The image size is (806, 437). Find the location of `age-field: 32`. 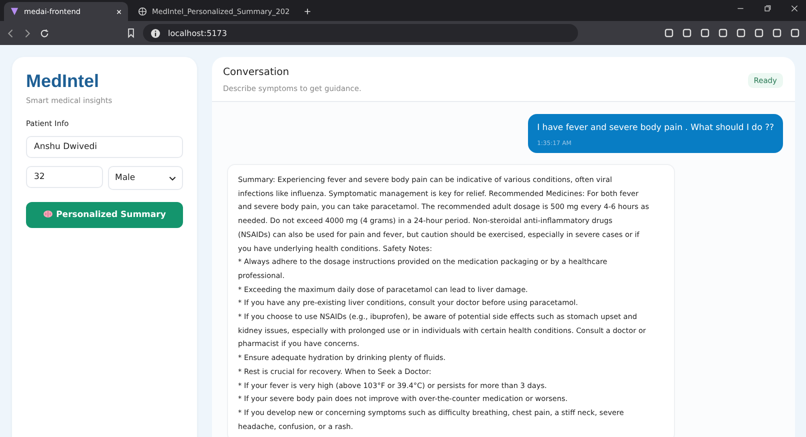

age-field: 32 is located at coordinates (64, 177).